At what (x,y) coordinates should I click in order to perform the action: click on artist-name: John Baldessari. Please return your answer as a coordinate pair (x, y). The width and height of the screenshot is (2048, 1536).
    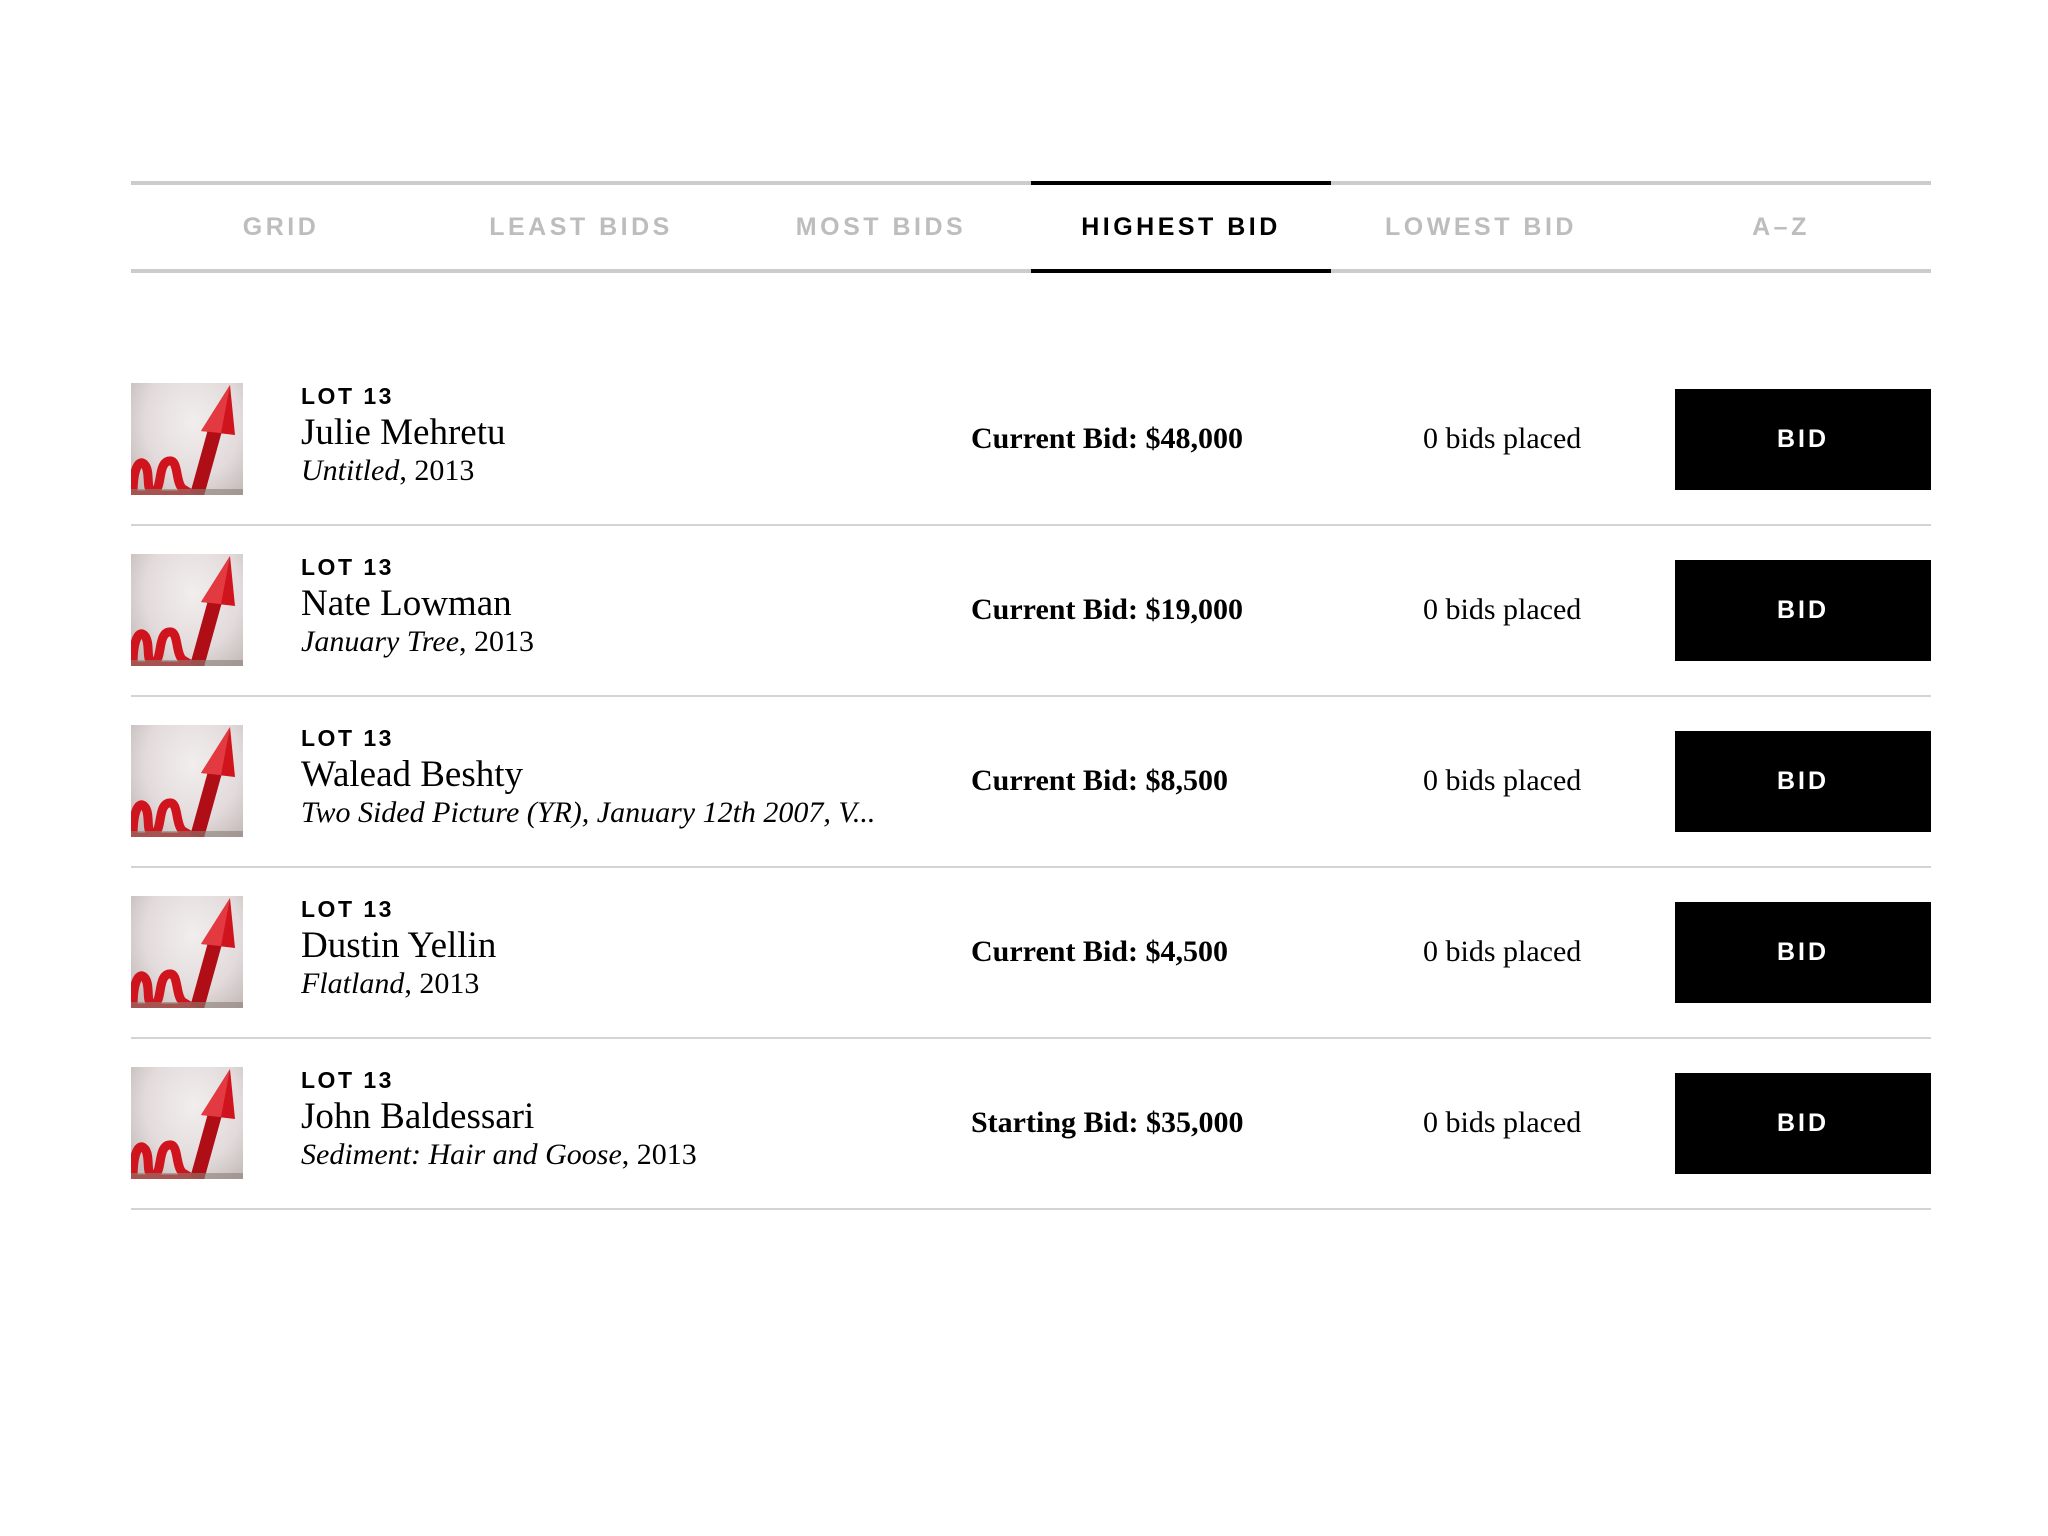
    Looking at the image, I should click on (621, 1117).